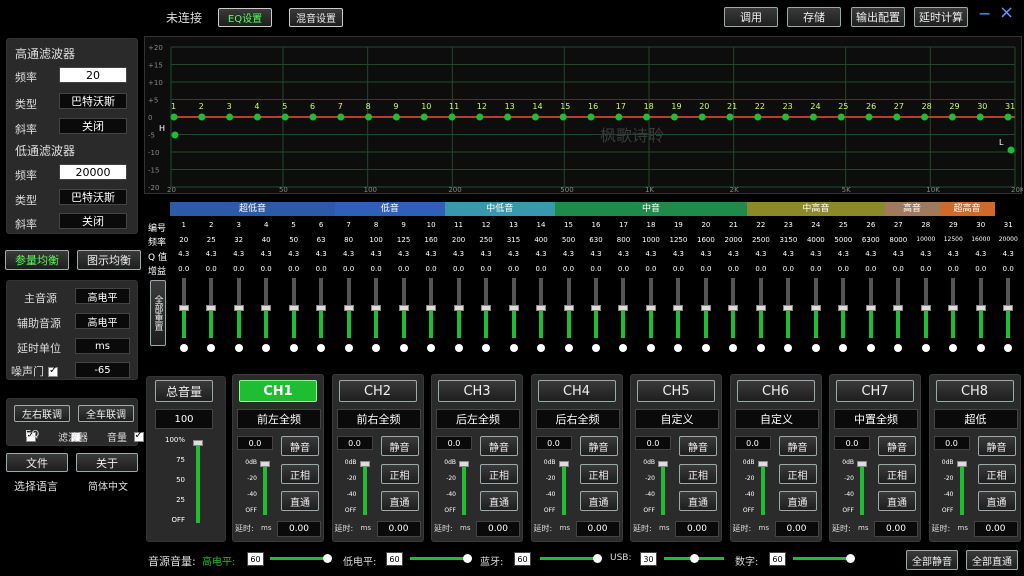 The width and height of the screenshot is (1024, 576). I want to click on lo-level-value: 60, so click(394, 559).